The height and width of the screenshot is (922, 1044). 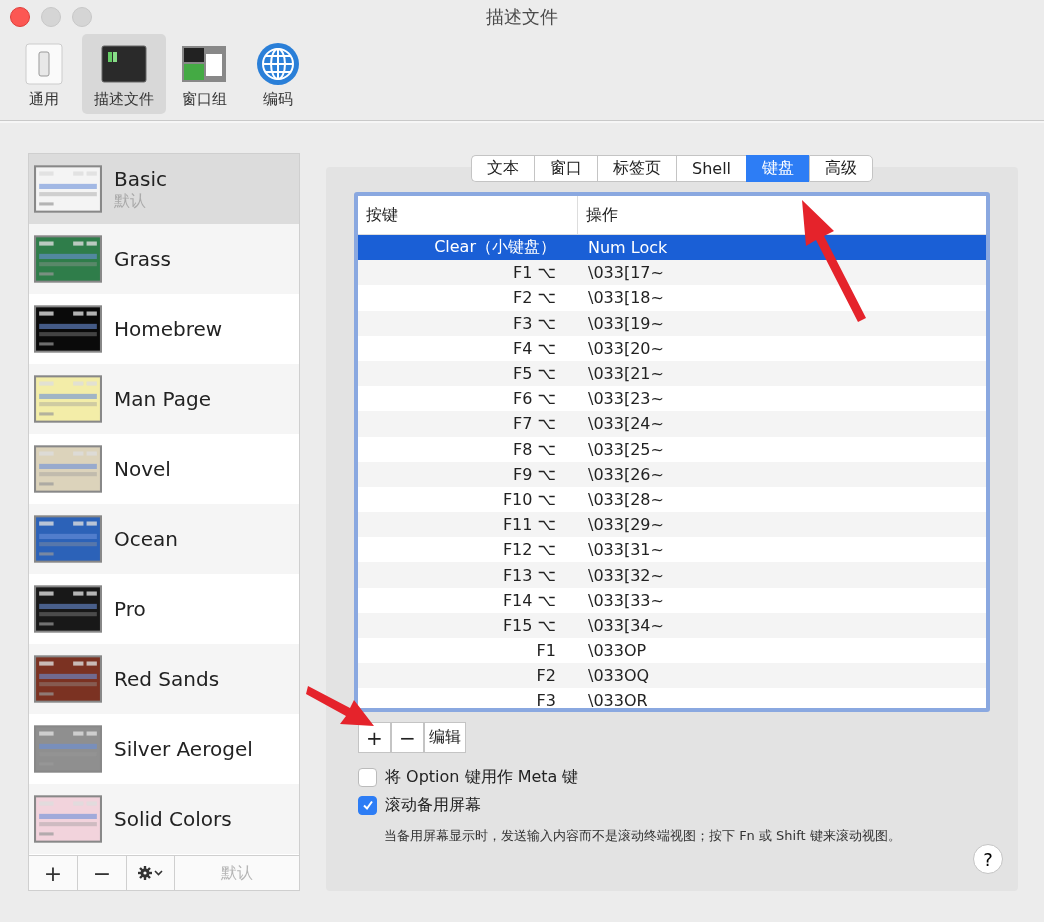 What do you see at coordinates (672, 474) in the screenshot?
I see `table-row: F9 ⌥ \033[26~` at bounding box center [672, 474].